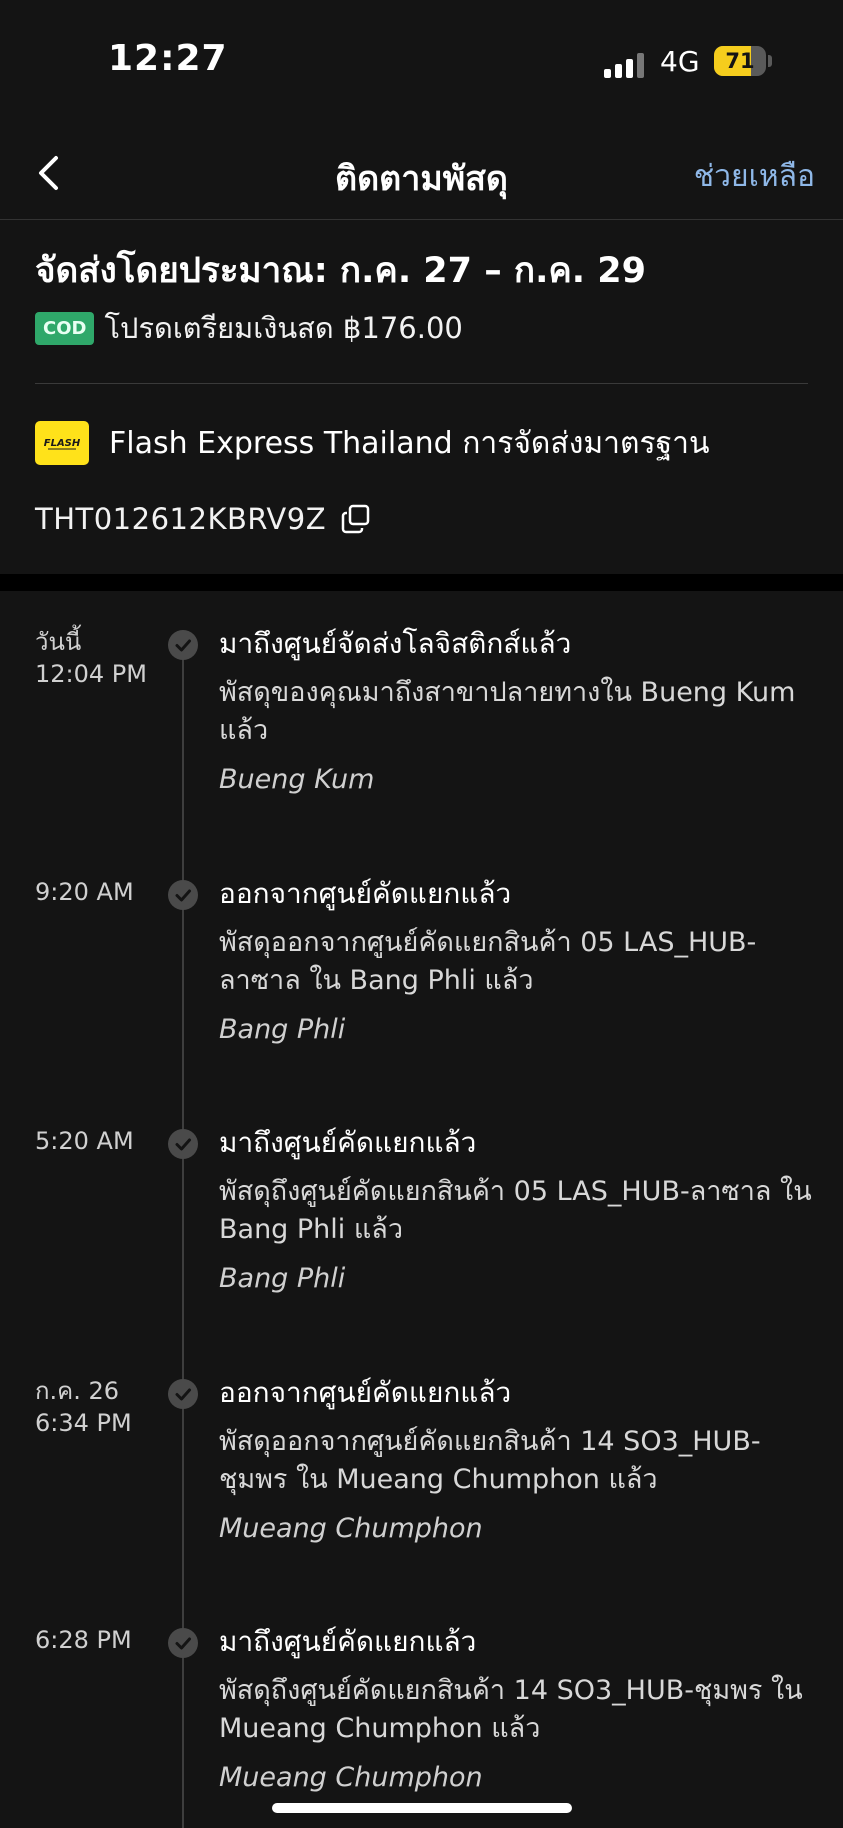 Image resolution: width=843 pixels, height=1828 pixels. What do you see at coordinates (84, 1141) in the screenshot?
I see `event-time: 5:20 AM` at bounding box center [84, 1141].